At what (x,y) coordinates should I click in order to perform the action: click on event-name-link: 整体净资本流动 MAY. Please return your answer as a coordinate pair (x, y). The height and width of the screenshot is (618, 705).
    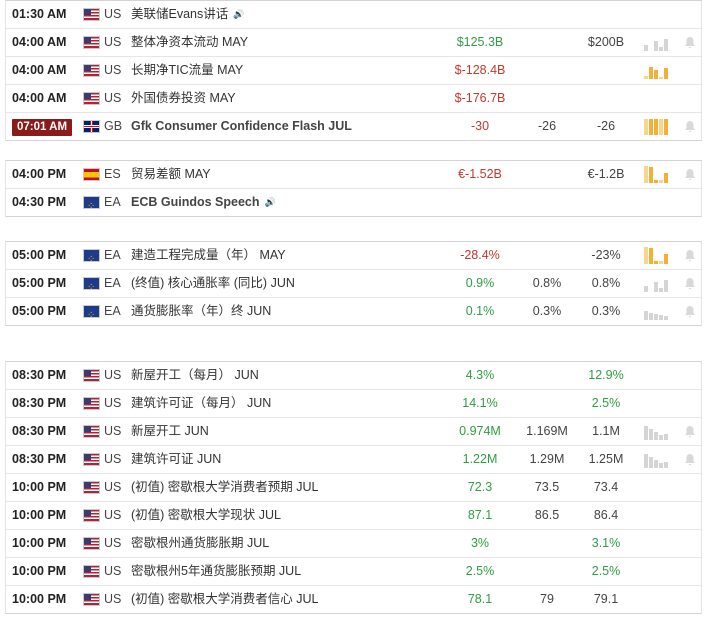
    Looking at the image, I should click on (296, 42).